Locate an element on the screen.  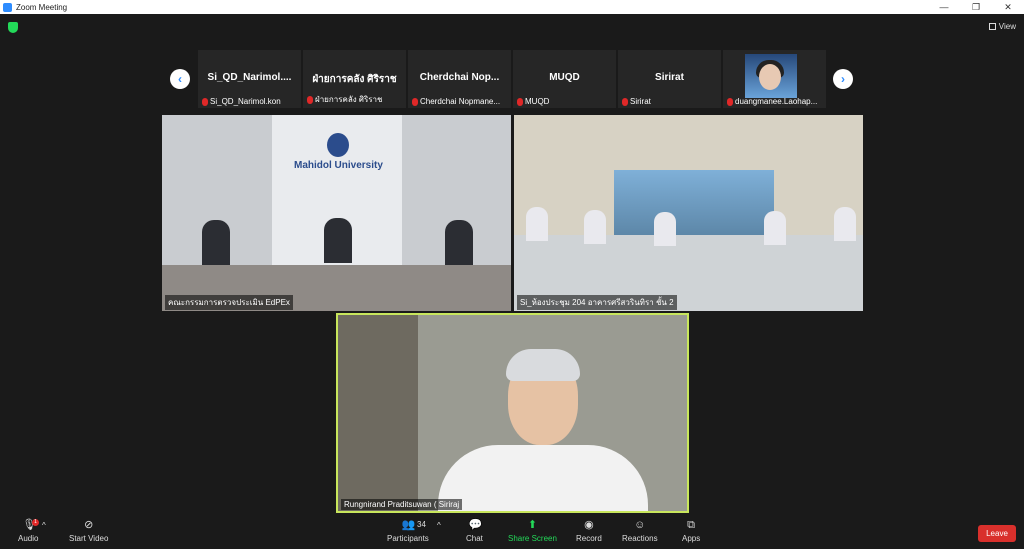
window-title: Zoom Meeting is located at coordinates (42, 7).